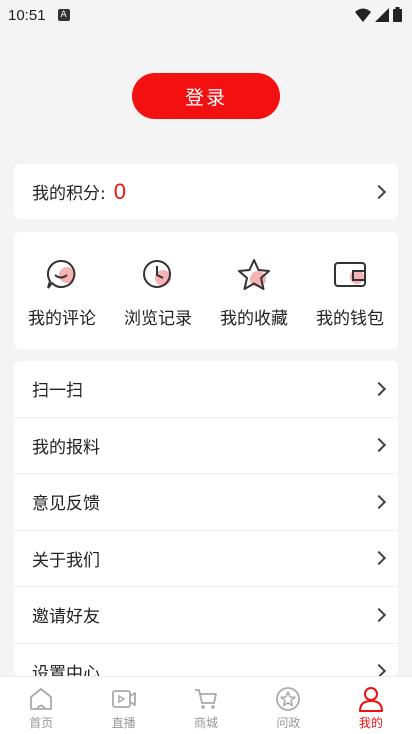 This screenshot has width=412, height=734. What do you see at coordinates (370, 723) in the screenshot?
I see `tab-label: 我的` at bounding box center [370, 723].